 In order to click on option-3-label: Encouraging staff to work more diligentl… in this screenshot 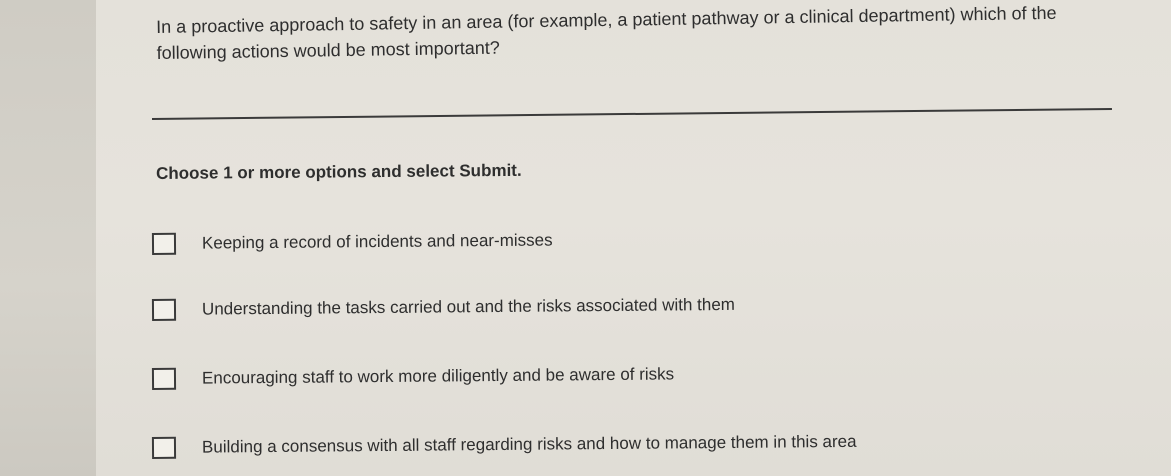, I will do `click(438, 376)`.